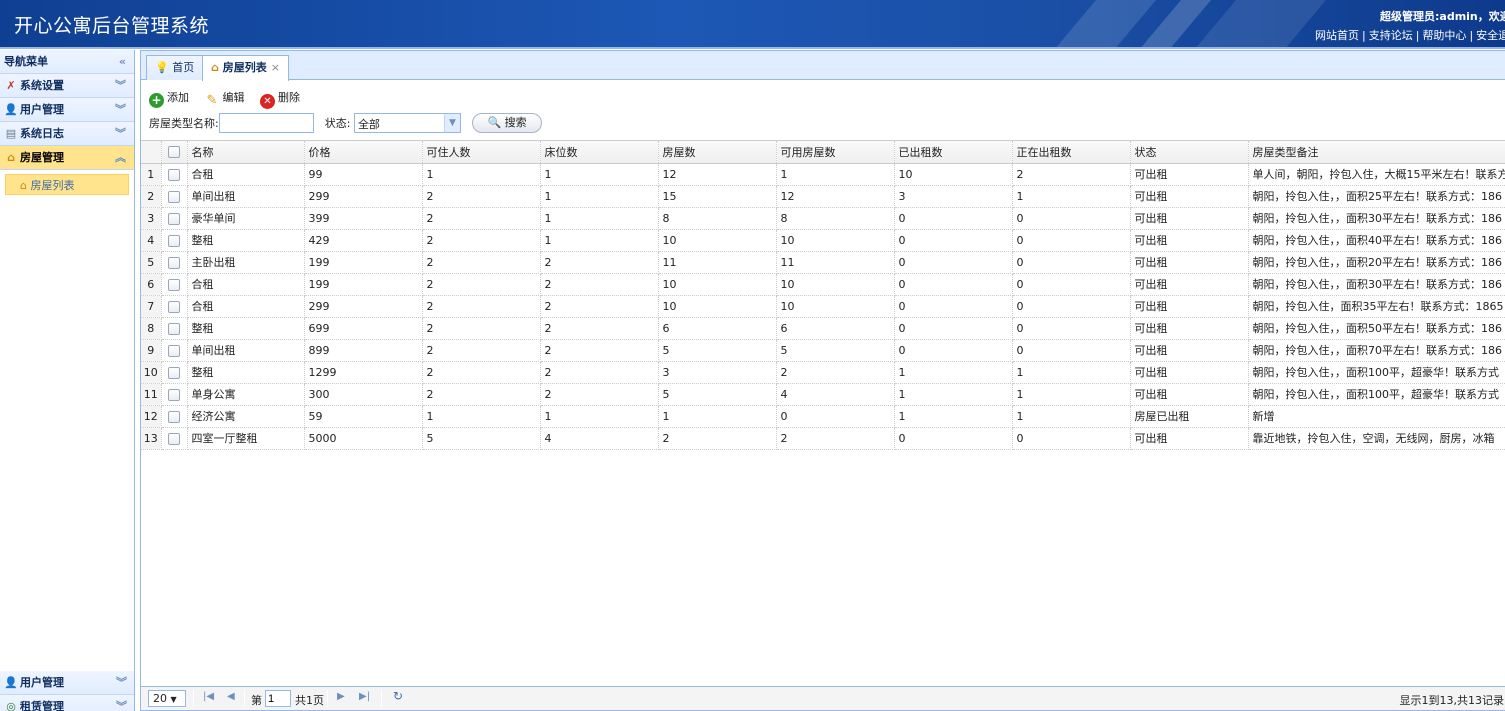 This screenshot has height=711, width=1505. Describe the element at coordinates (1189, 416) in the screenshot. I see `table-cell: 房屋已出租` at that location.